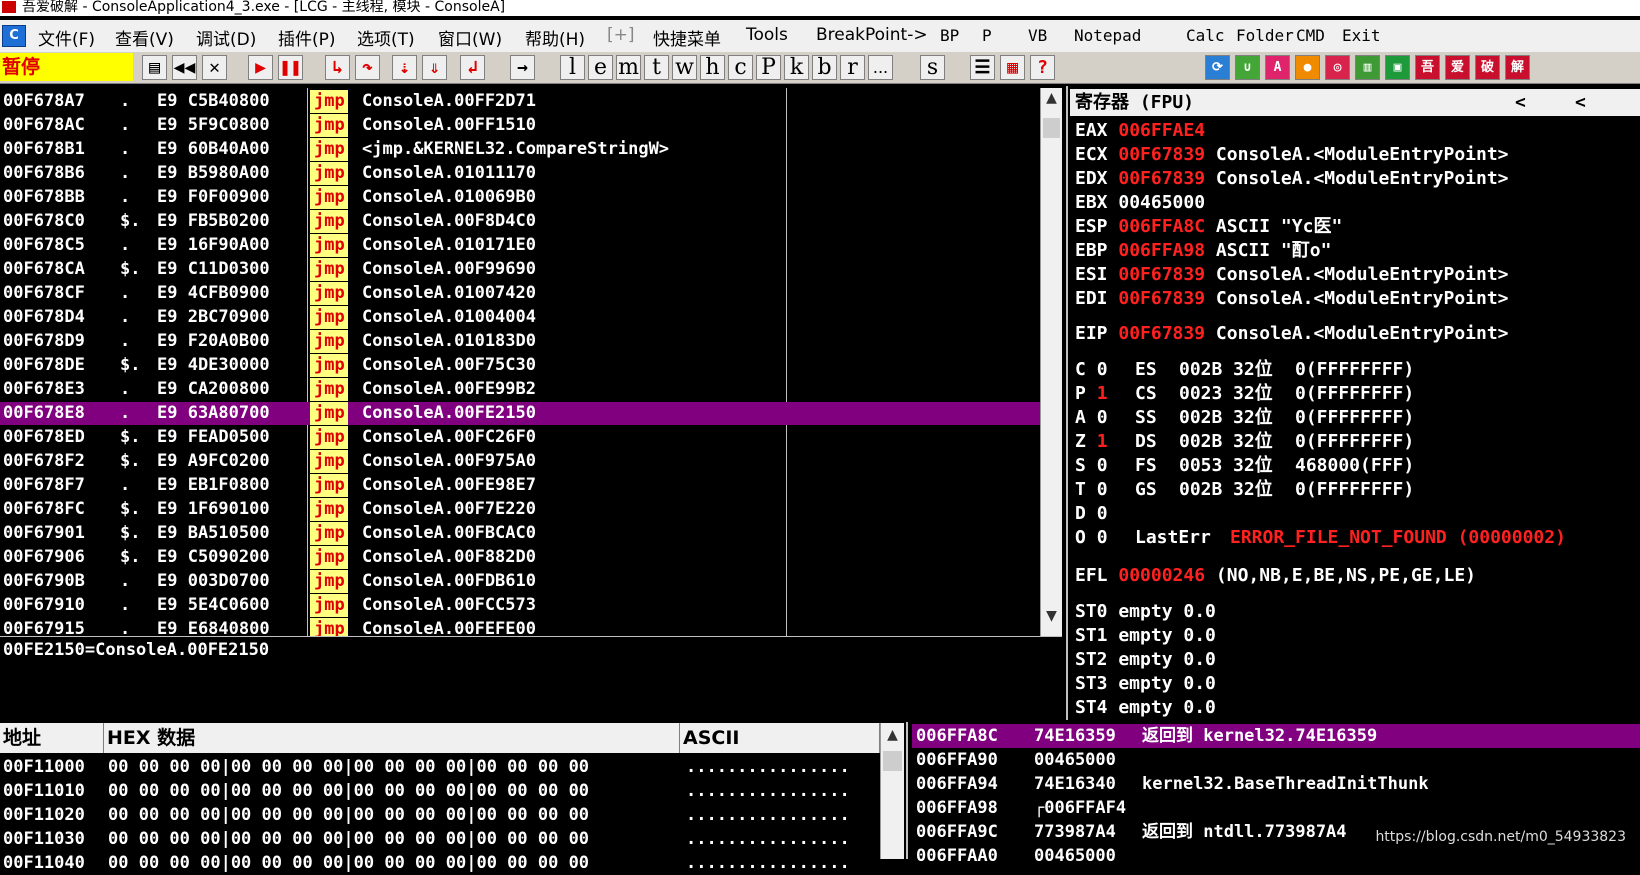 The height and width of the screenshot is (875, 1640). I want to click on register-line: ESI 00F67839 ConsoleA.<ModuleEntryPoint>, so click(1292, 275).